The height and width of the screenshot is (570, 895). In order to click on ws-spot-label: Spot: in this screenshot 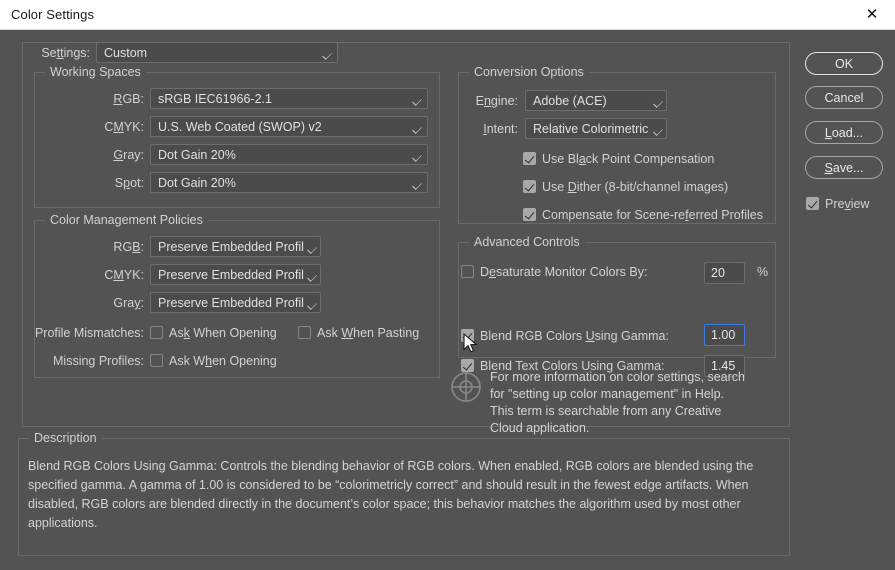, I will do `click(129, 183)`.